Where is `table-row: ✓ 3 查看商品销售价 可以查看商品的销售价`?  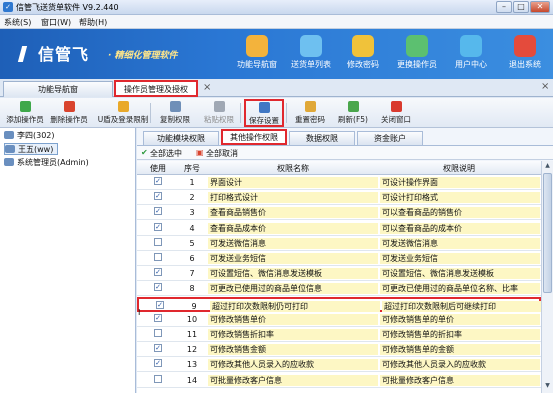 table-row: ✓ 3 查看商品销售价 可以查看商品的销售价 is located at coordinates (339, 213).